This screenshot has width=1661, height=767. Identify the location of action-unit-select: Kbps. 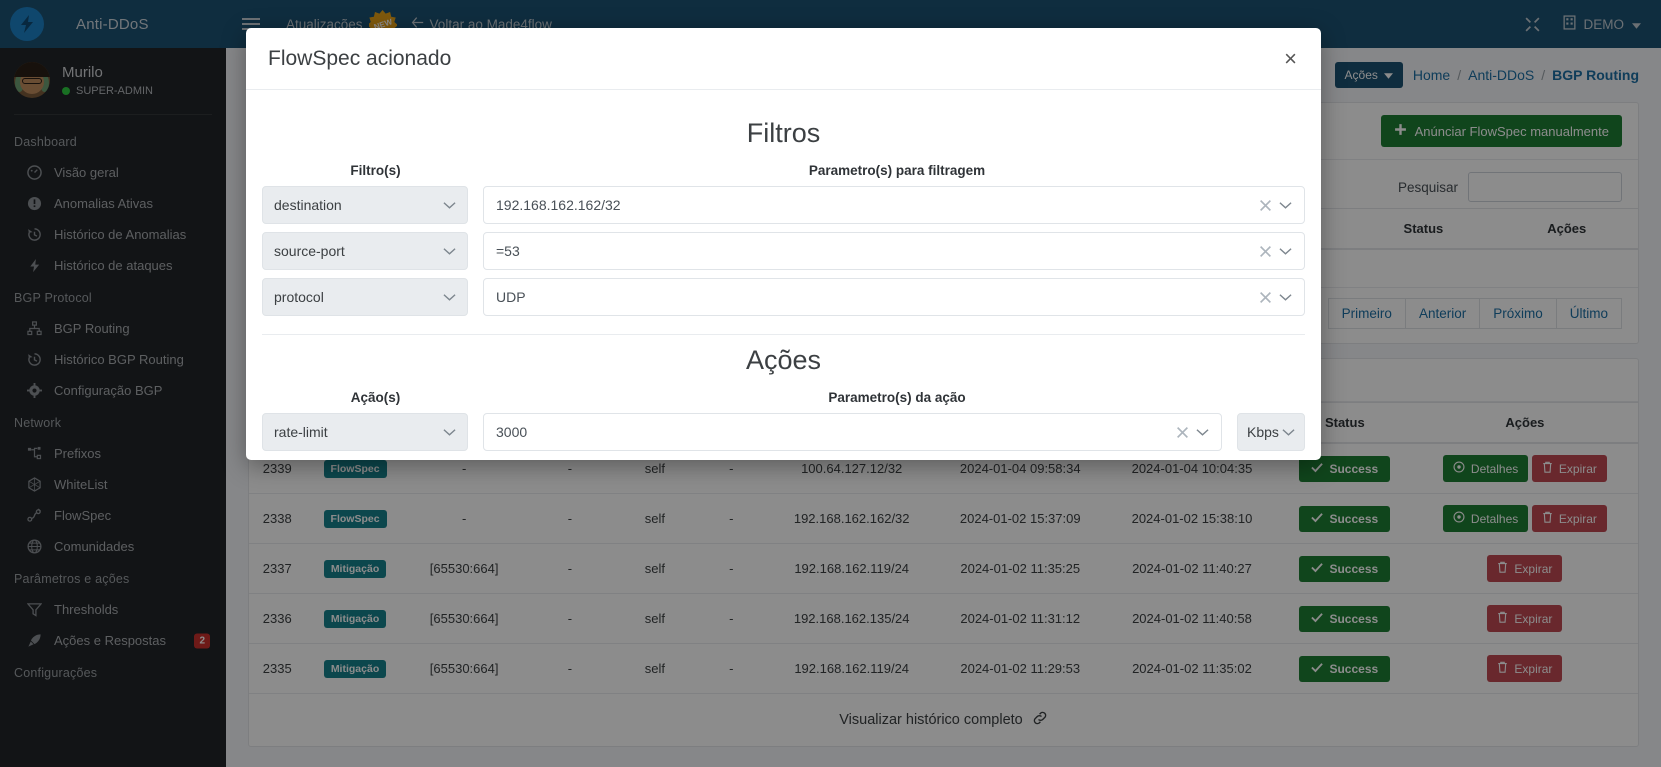
(1271, 432).